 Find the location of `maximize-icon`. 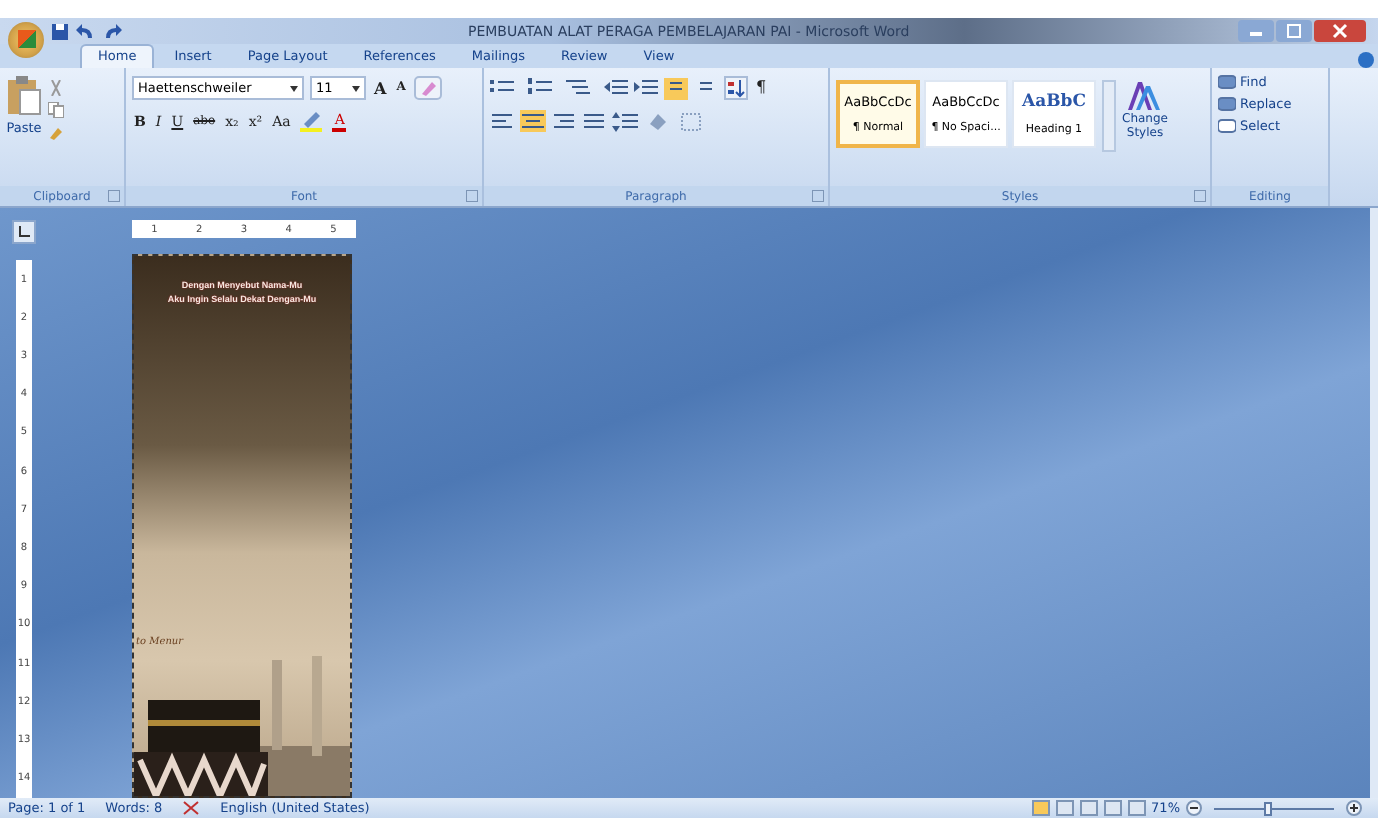

maximize-icon is located at coordinates (1294, 31).